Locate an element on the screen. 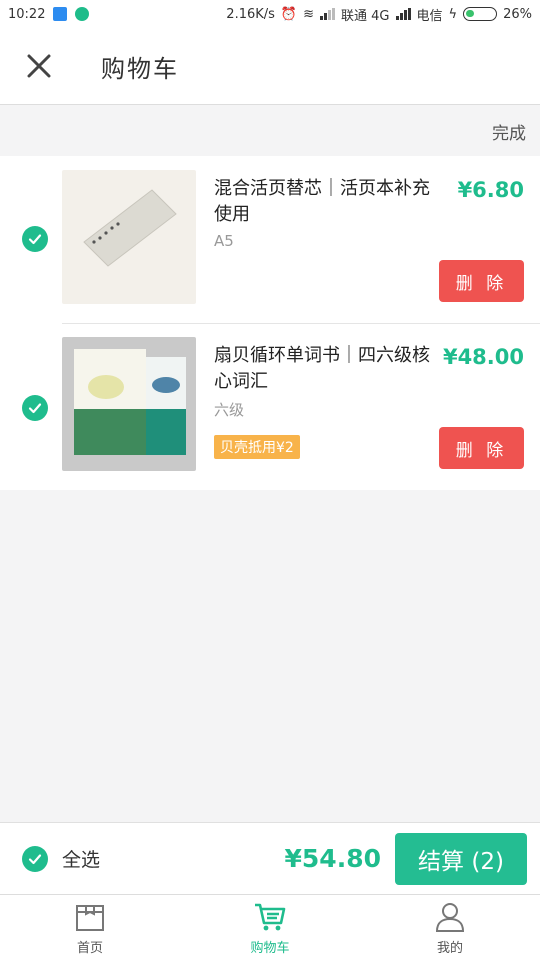  carrier-2: 电信 is located at coordinates (429, 16).